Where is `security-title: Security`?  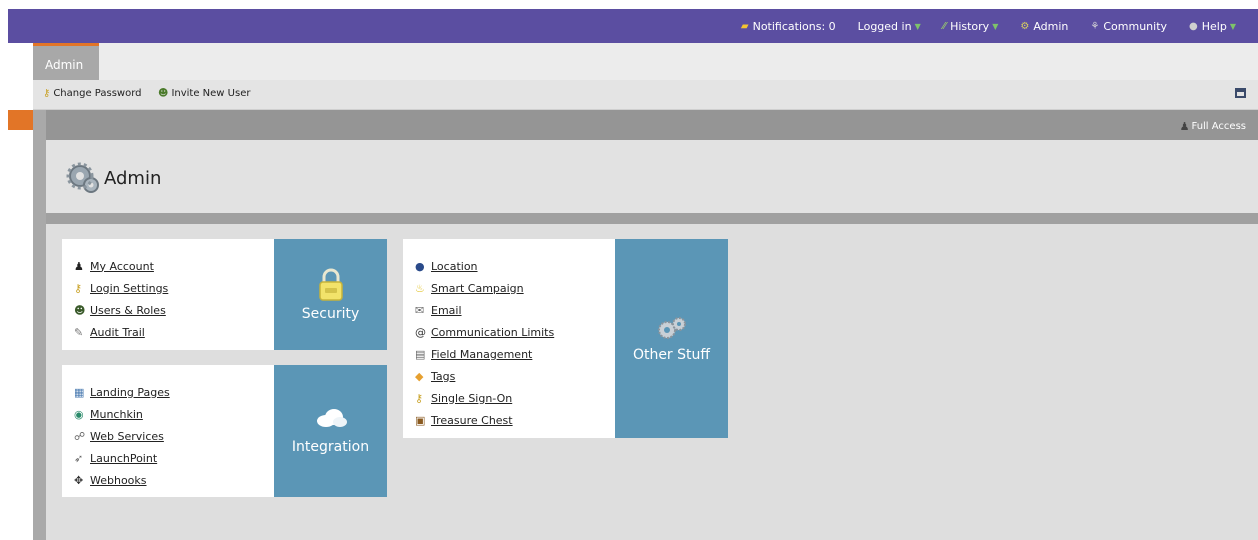
security-title: Security is located at coordinates (330, 313).